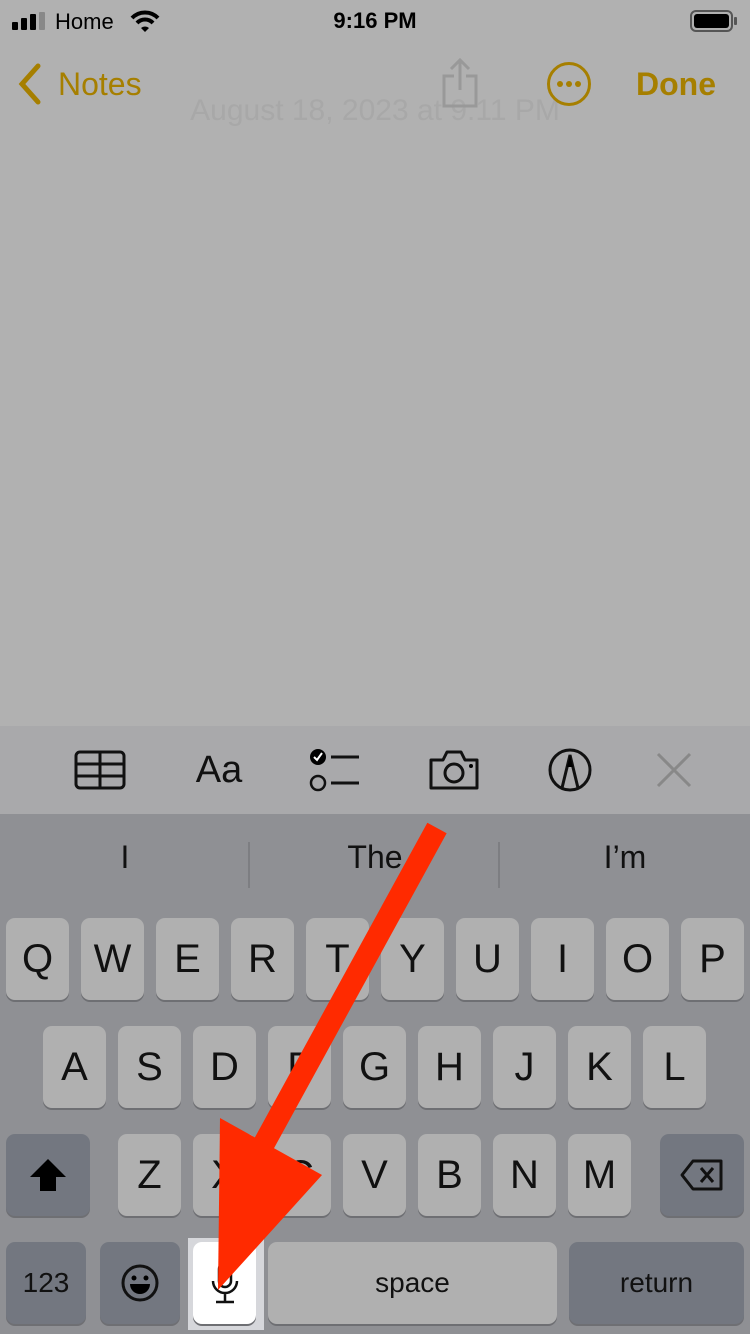 The image size is (750, 1334). Describe the element at coordinates (374, 1067) in the screenshot. I see `key-g: G` at that location.